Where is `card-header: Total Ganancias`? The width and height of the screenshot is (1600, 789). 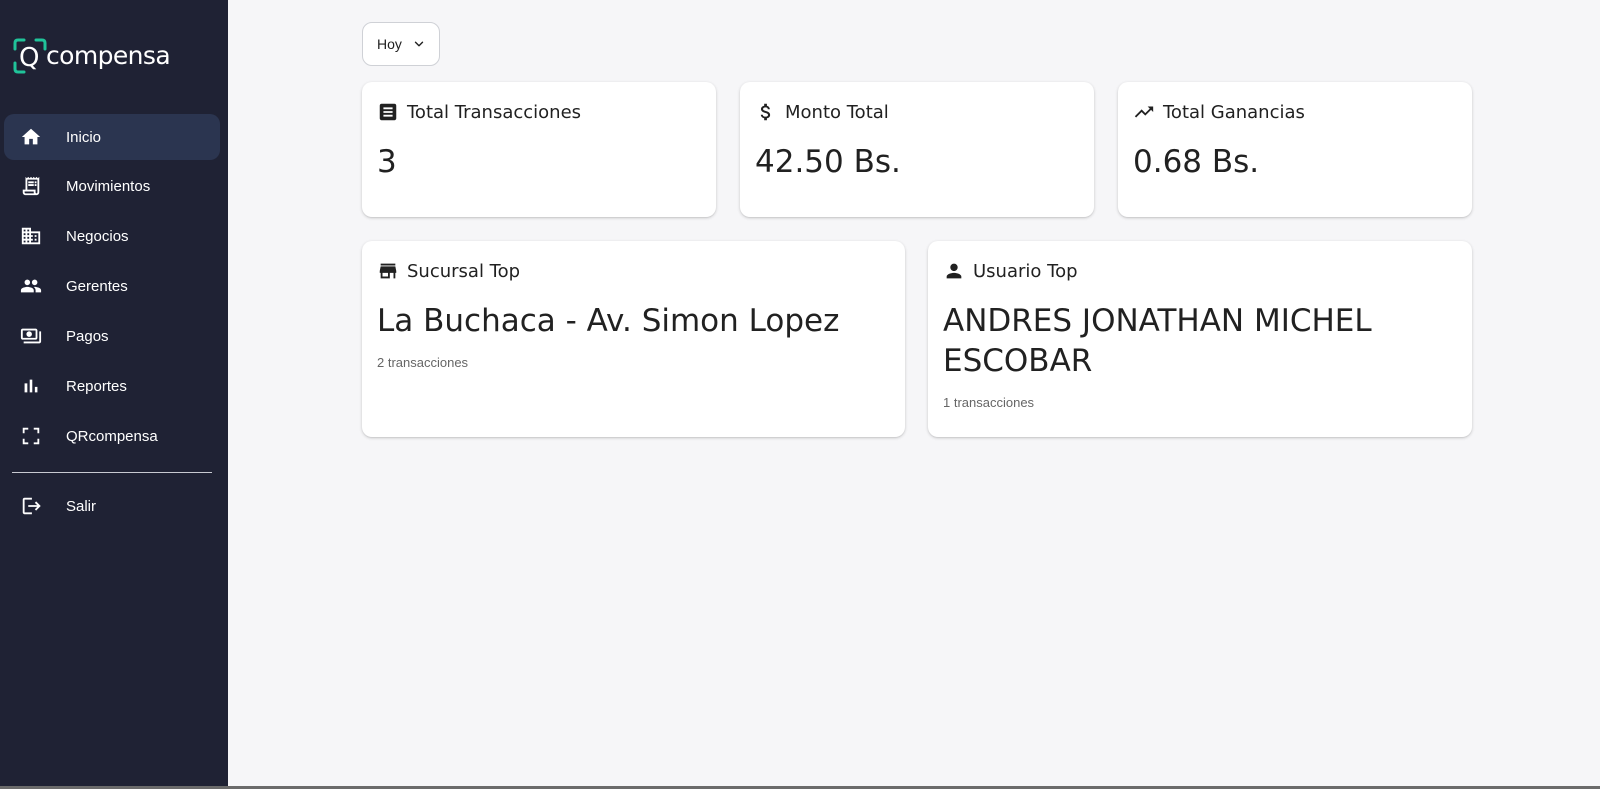 card-header: Total Ganancias is located at coordinates (1219, 112).